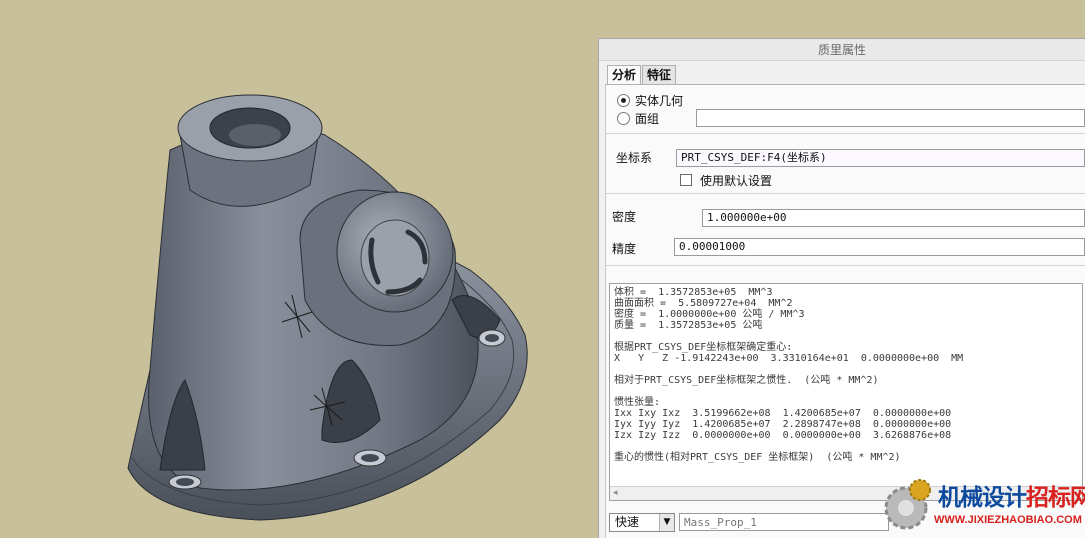  Describe the element at coordinates (703, 347) in the screenshot. I see `result-line: 根据PRT_CSYS_DEF坐标框架确定重心:` at that location.